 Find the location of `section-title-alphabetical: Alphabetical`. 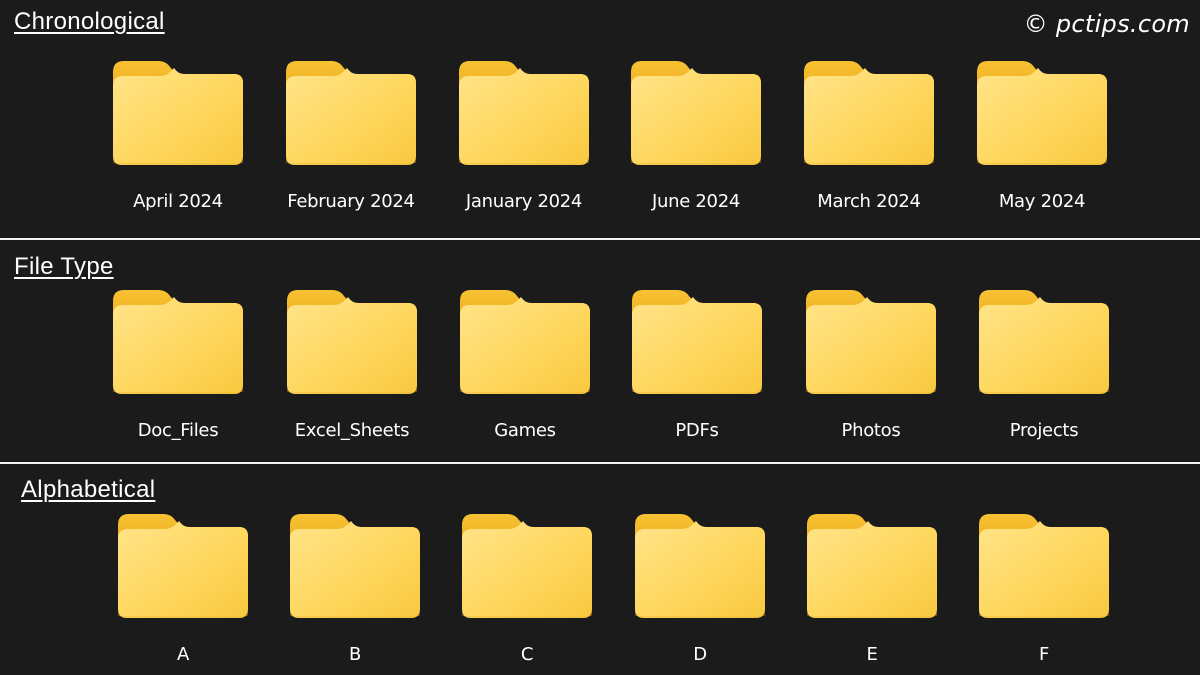

section-title-alphabetical: Alphabetical is located at coordinates (88, 489).